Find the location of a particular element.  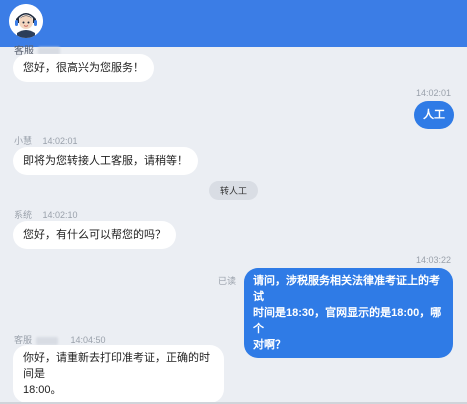

message-bubble-m7: 你好，请重新去打印准考证，正确的时间是 18:00。 is located at coordinates (118, 374).